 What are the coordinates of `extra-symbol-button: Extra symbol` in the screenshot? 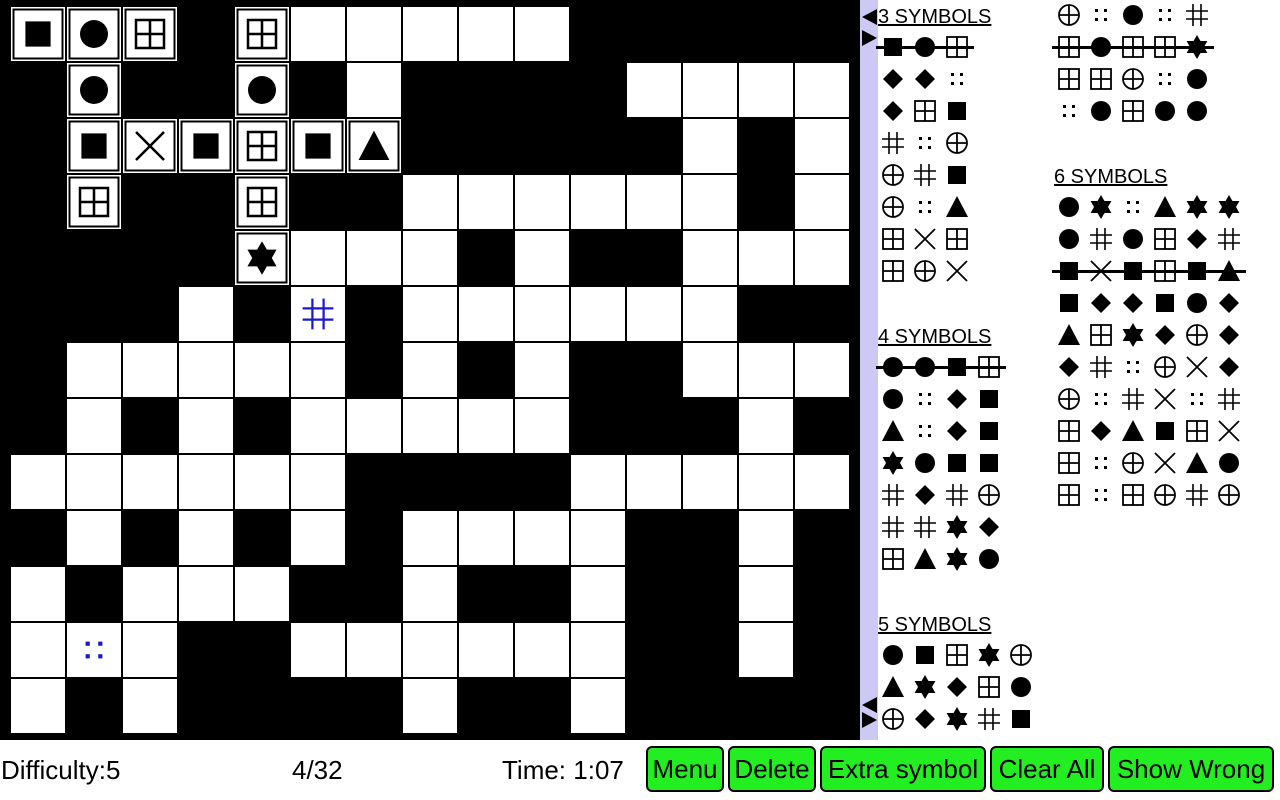 It's located at (903, 769).